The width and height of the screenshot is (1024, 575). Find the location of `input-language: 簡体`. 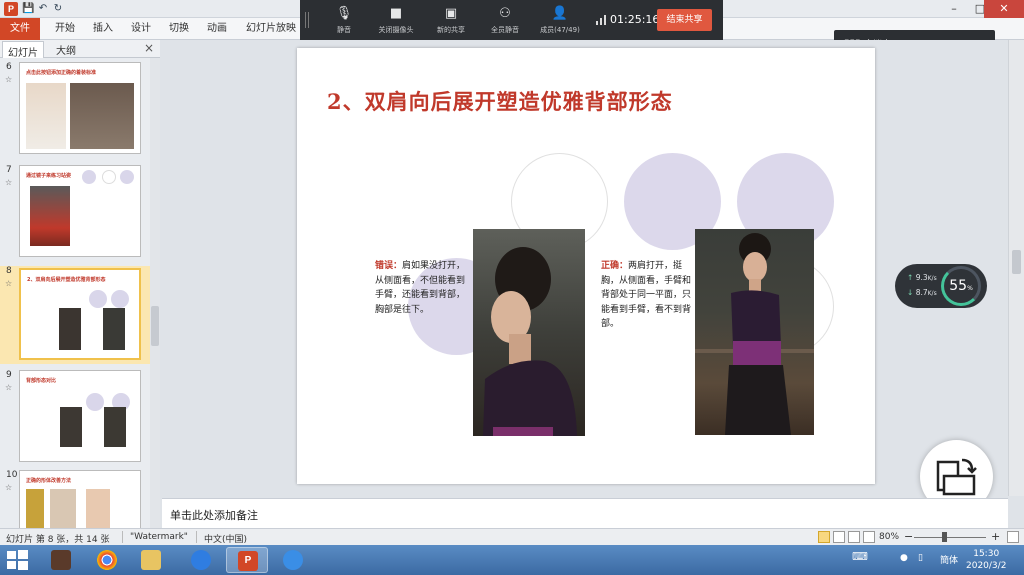

input-language: 簡体 is located at coordinates (949, 559).